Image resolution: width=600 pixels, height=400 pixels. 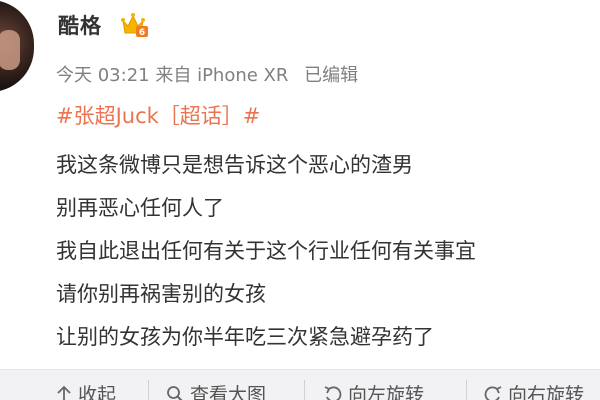 What do you see at coordinates (546, 392) in the screenshot?
I see `rotate-right-label: 向右旋转` at bounding box center [546, 392].